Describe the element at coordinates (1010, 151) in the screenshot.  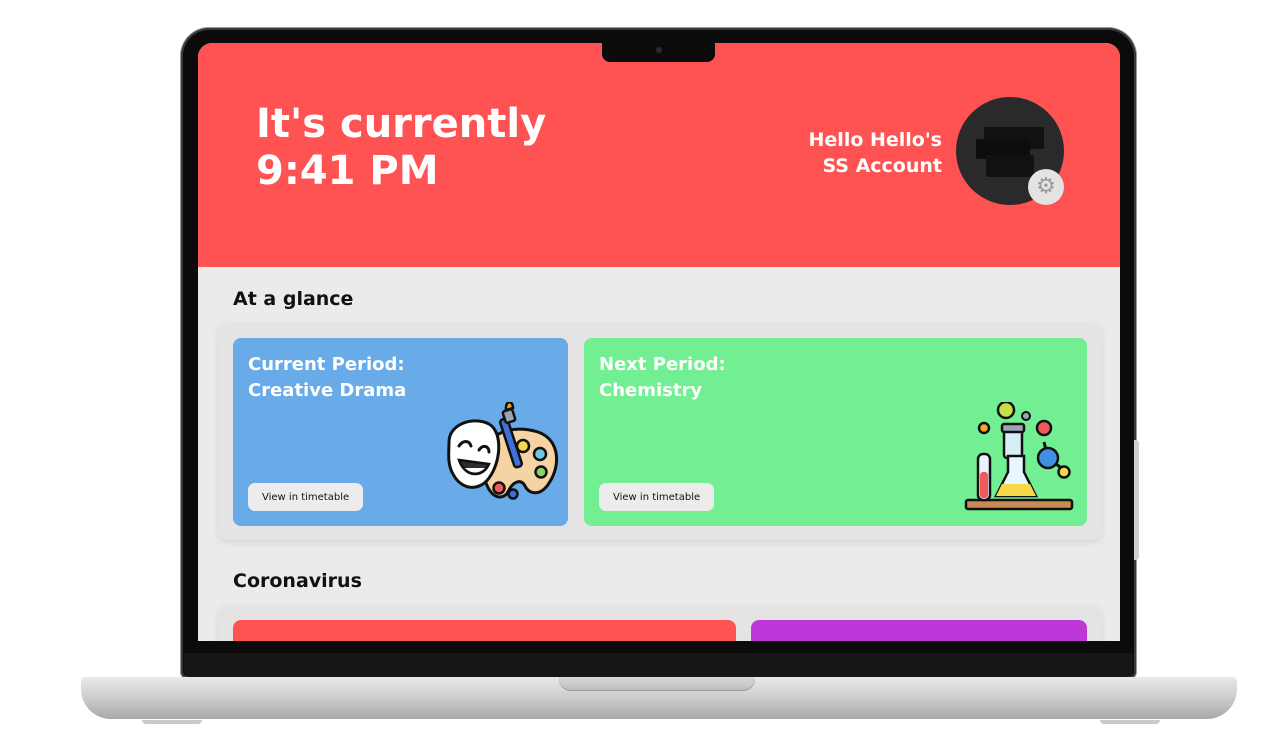
I see `avatar: ⚙` at that location.